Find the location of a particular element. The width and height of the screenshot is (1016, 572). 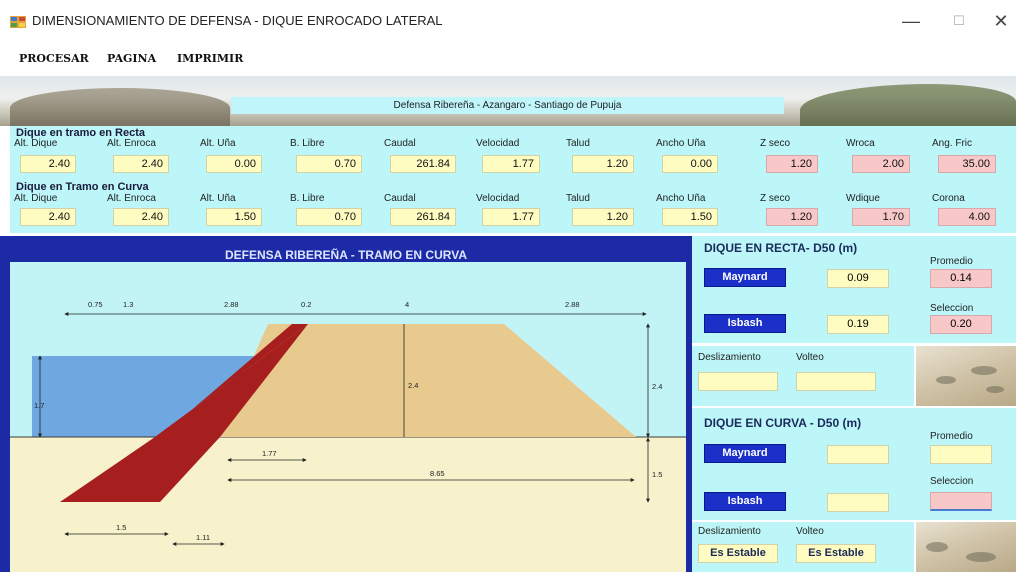

recta-label-0: Alt. Dique is located at coordinates (36, 143).